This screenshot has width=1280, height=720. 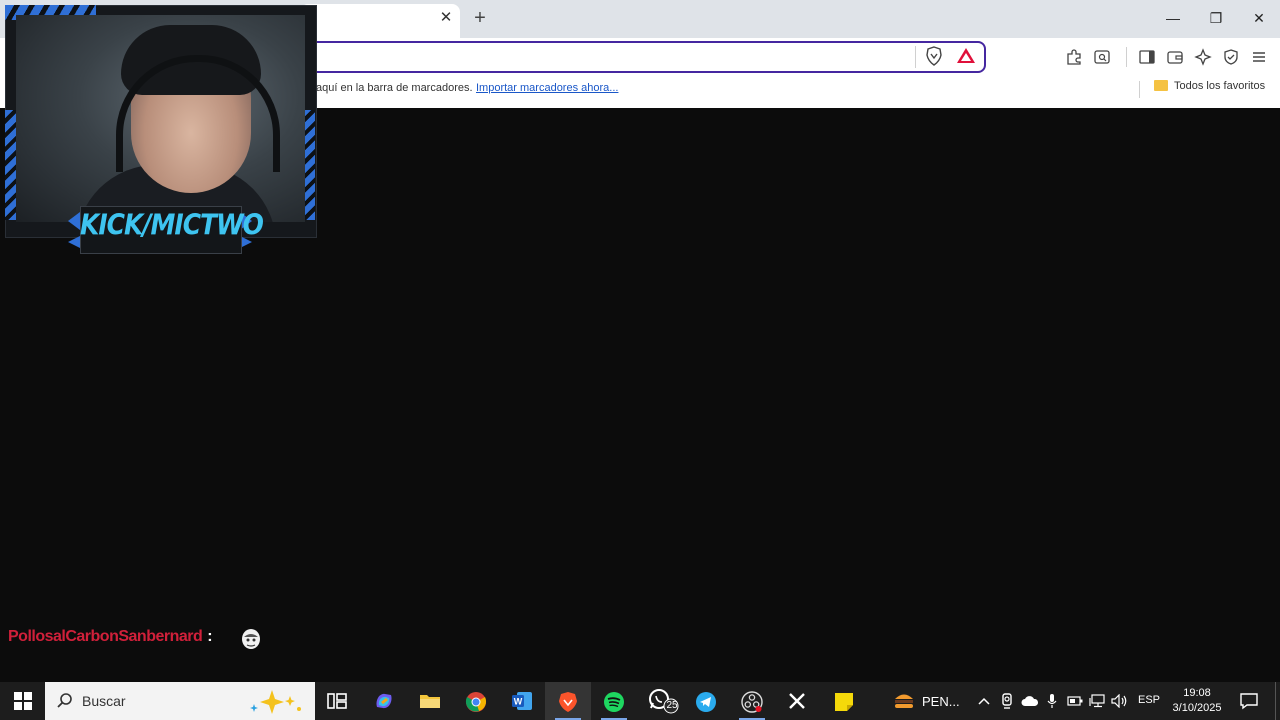 I want to click on whatsapp-app: 25, so click(x=660, y=701).